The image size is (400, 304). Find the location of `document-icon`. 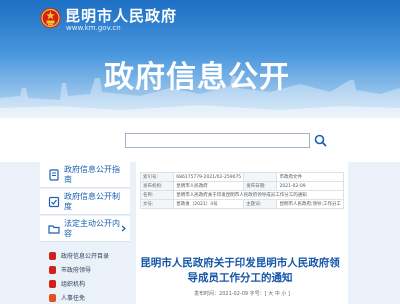

document-icon is located at coordinates (54, 175).